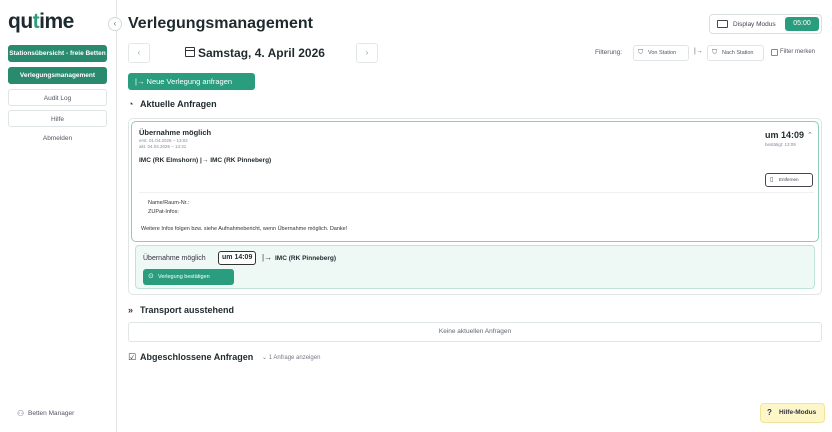 This screenshot has height=432, width=832. Describe the element at coordinates (131, 104) in the screenshot. I see `pie-chart-icon: ◔` at that location.